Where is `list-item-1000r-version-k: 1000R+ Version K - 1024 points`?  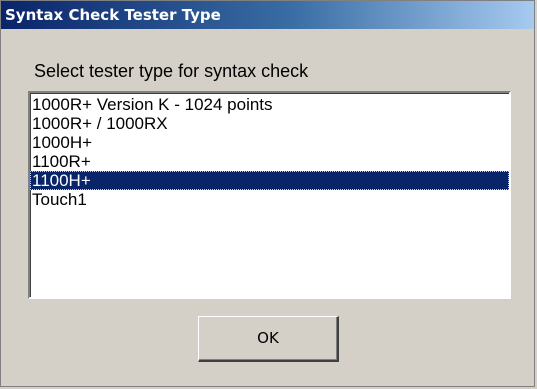 list-item-1000r-version-k: 1000R+ Version K - 1024 points is located at coordinates (269, 104).